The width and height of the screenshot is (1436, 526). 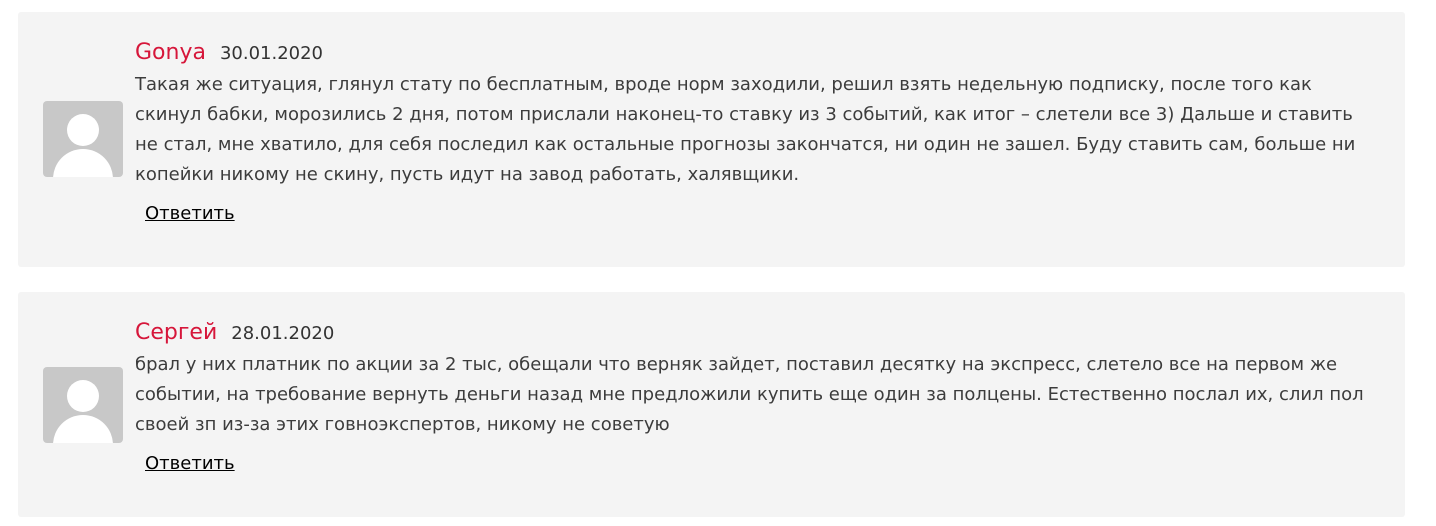 I want to click on comment-author: Gonya, so click(x=170, y=52).